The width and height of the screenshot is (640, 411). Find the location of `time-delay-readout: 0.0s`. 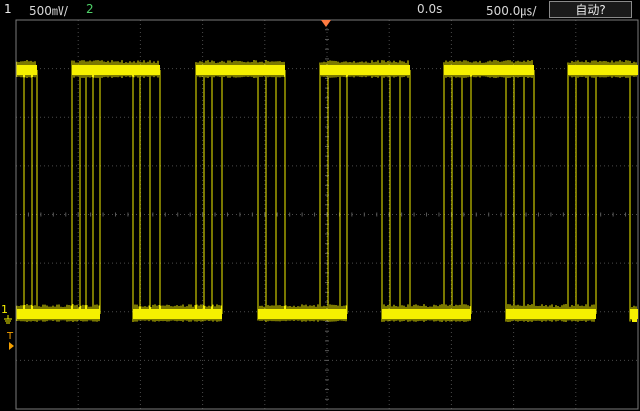

time-delay-readout: 0.0s is located at coordinates (430, 9).